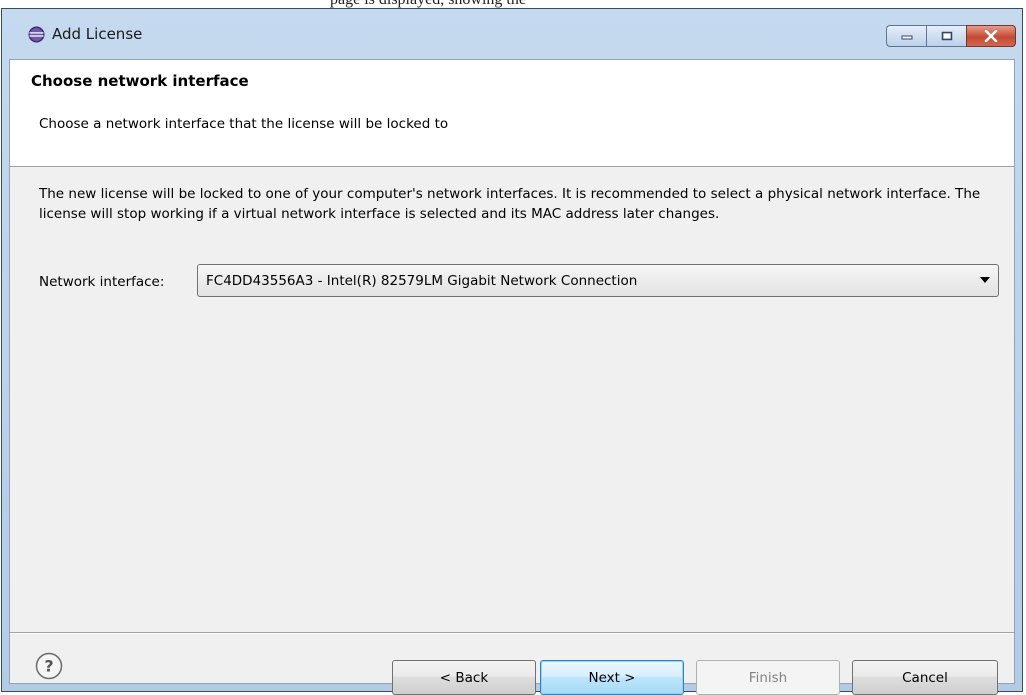  I want to click on maximize-button, so click(946, 36).